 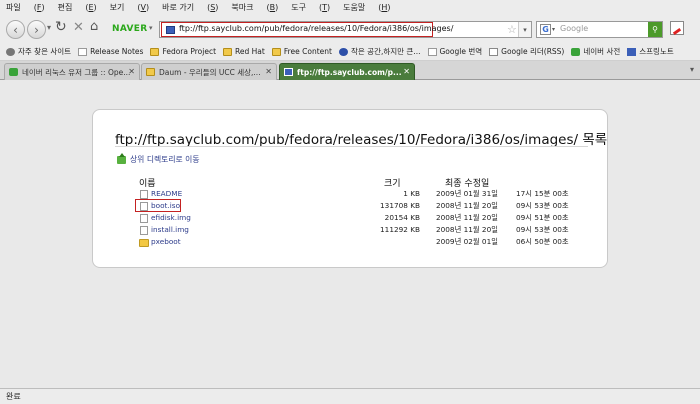 I want to click on file-size: 20154 KB, so click(x=402, y=217).